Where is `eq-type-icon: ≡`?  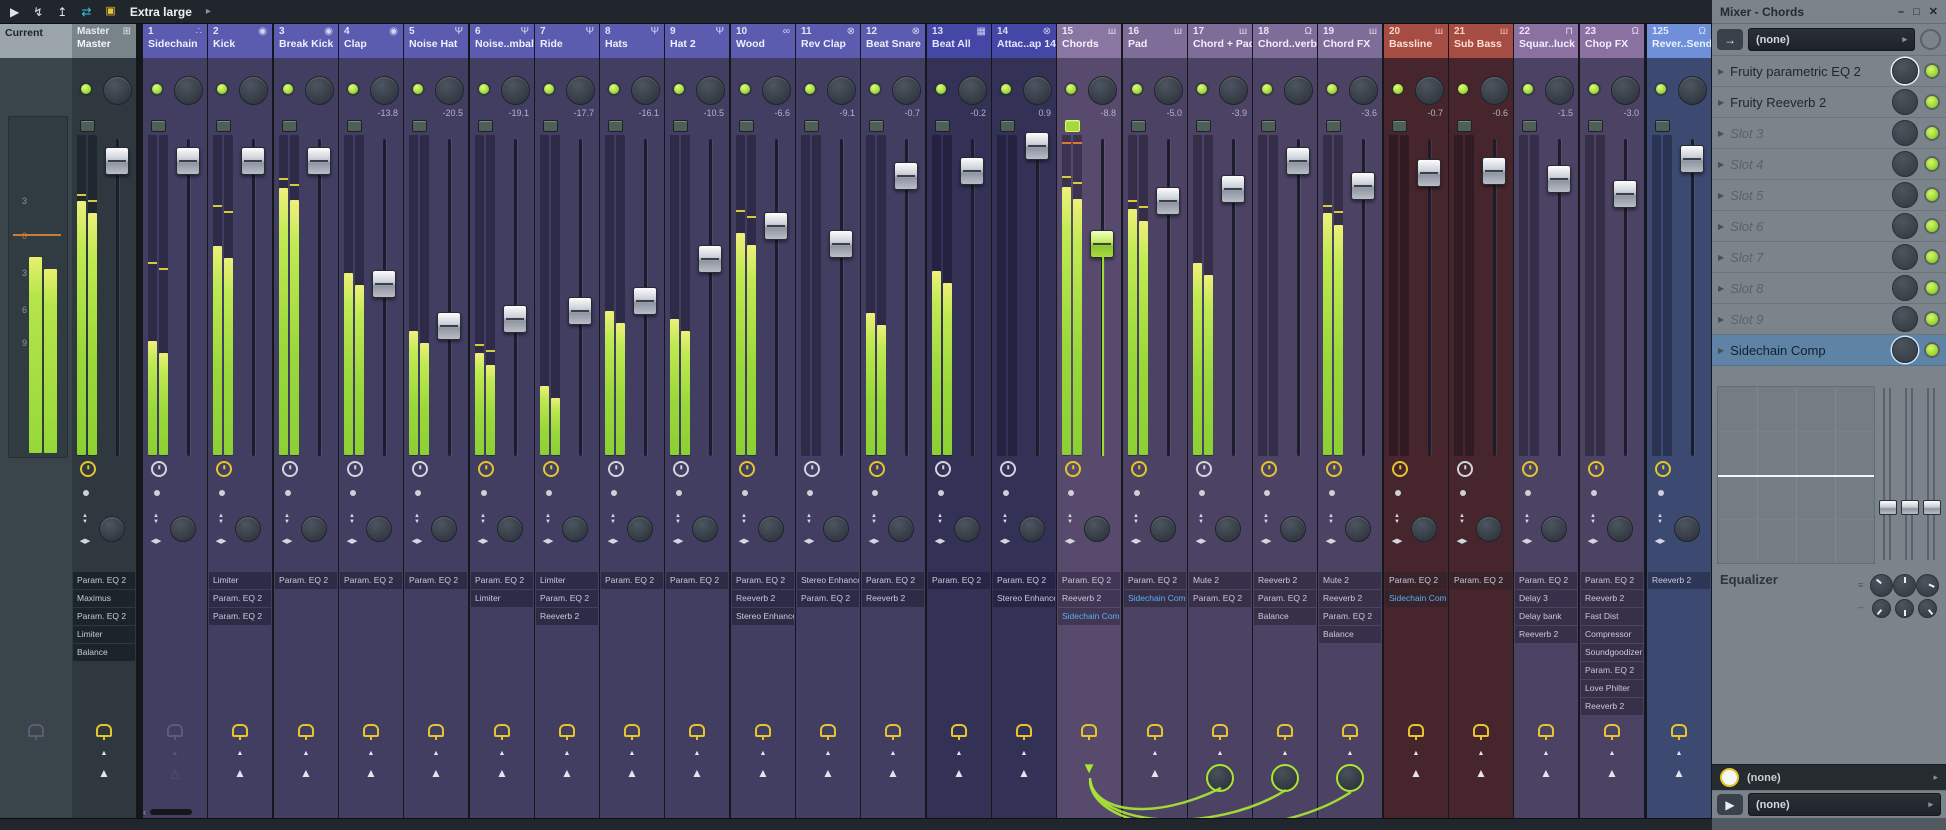 eq-type-icon: ≡ is located at coordinates (1860, 585).